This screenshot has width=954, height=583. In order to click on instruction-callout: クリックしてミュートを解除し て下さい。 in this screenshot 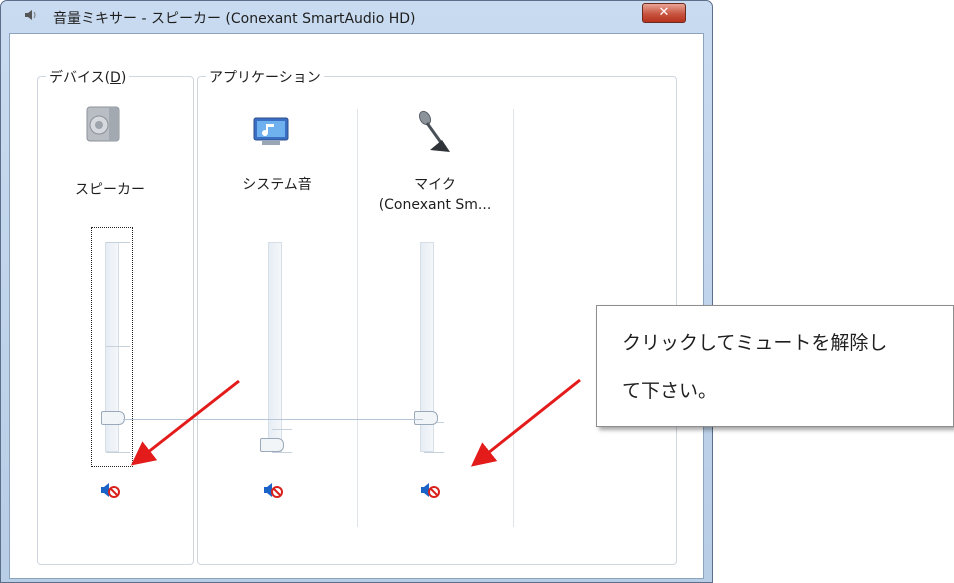, I will do `click(775, 366)`.